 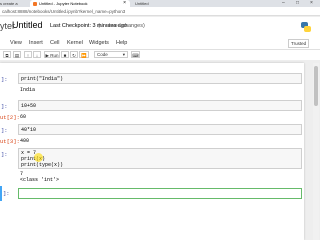 What do you see at coordinates (42, 79) in the screenshot?
I see `cell-1-code: print("India")` at bounding box center [42, 79].